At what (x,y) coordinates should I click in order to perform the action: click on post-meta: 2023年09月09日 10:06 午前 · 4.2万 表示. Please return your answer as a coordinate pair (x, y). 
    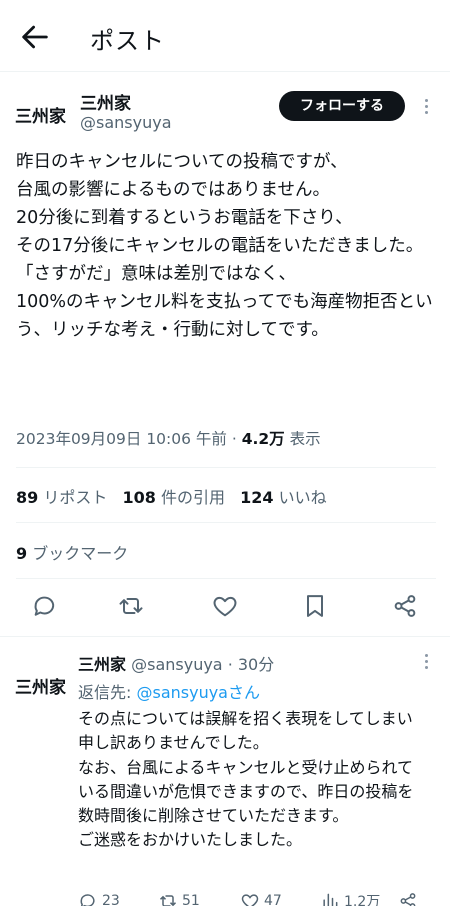
    Looking at the image, I should click on (168, 439).